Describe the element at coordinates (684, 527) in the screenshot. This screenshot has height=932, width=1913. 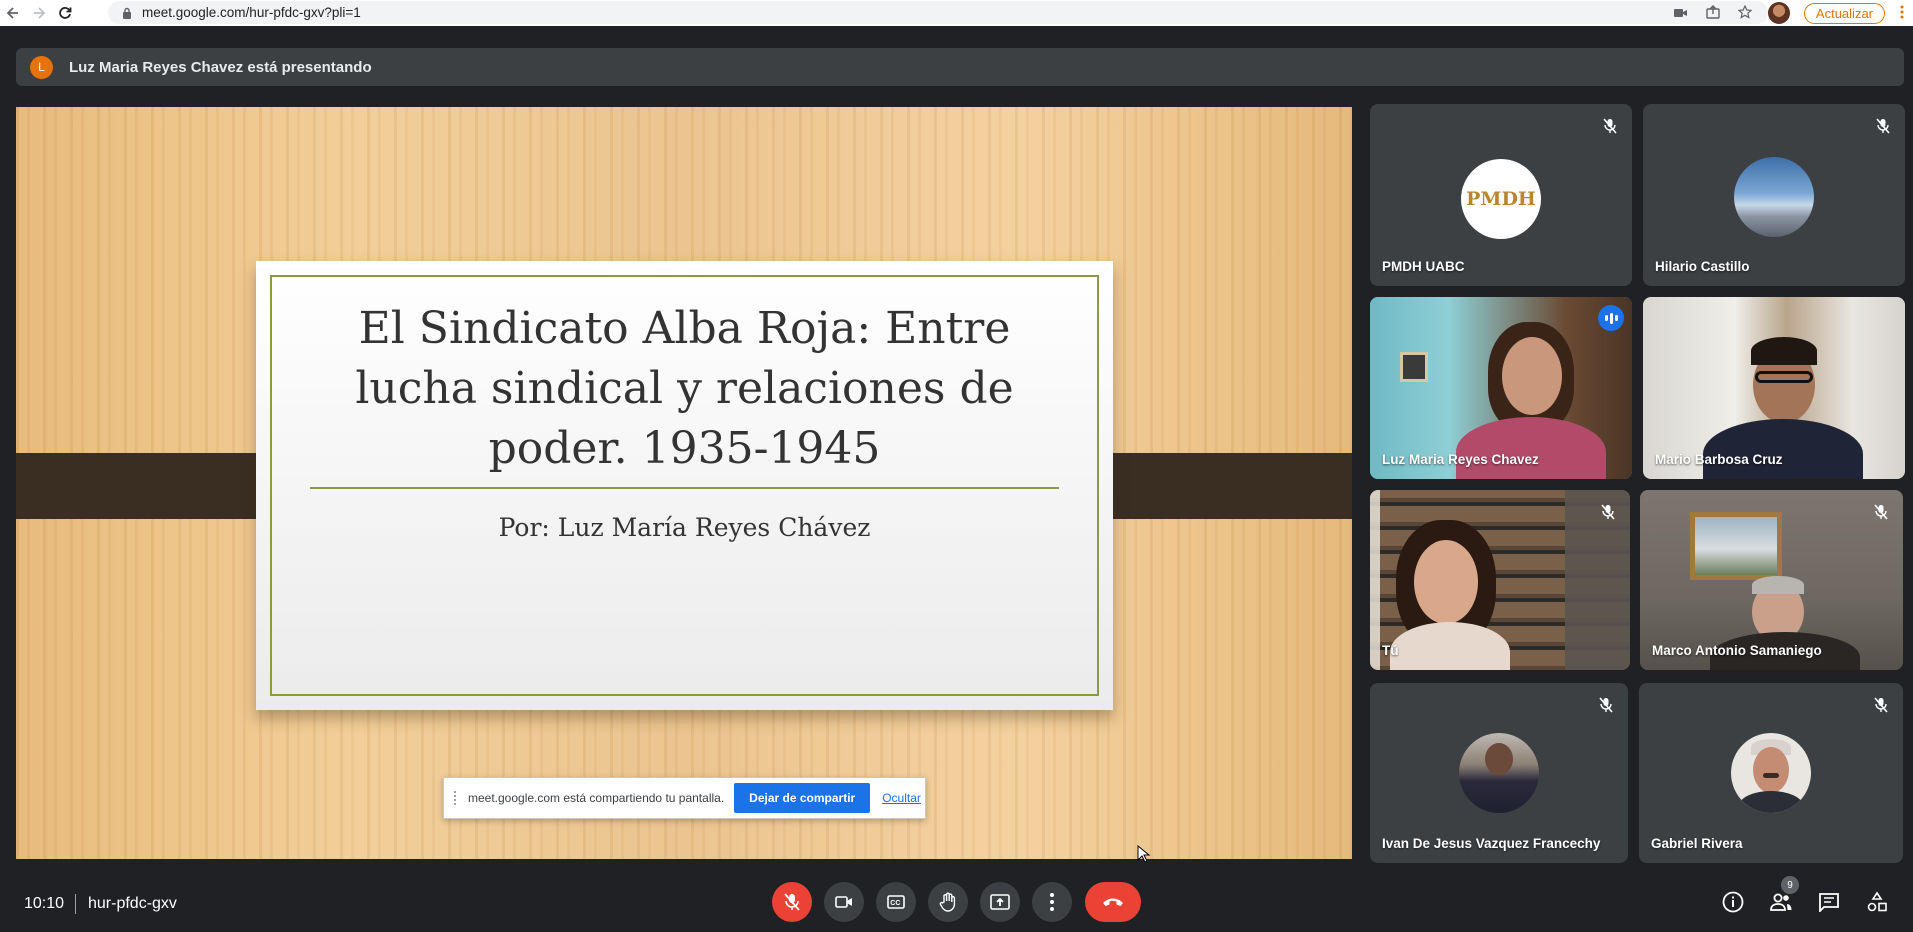
I see `slide-subtitle: Por: Luz María Reyes Chávez` at that location.